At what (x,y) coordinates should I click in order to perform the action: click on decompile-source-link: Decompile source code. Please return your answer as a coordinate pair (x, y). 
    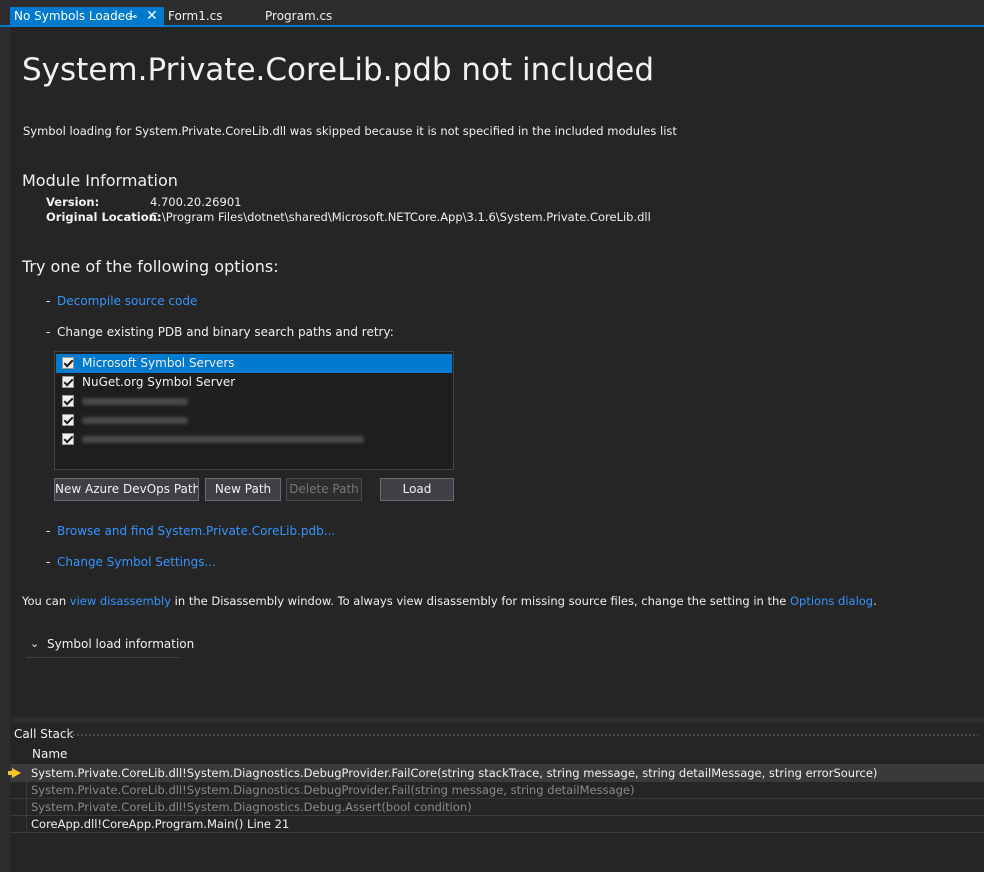
    Looking at the image, I should click on (127, 301).